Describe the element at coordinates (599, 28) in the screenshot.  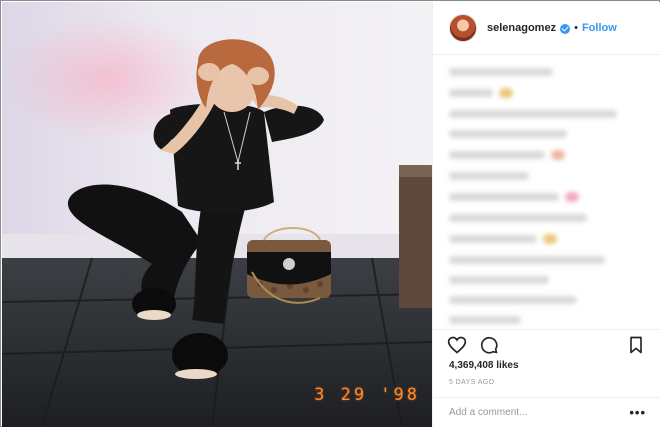
I see `follow-button: Follow` at that location.